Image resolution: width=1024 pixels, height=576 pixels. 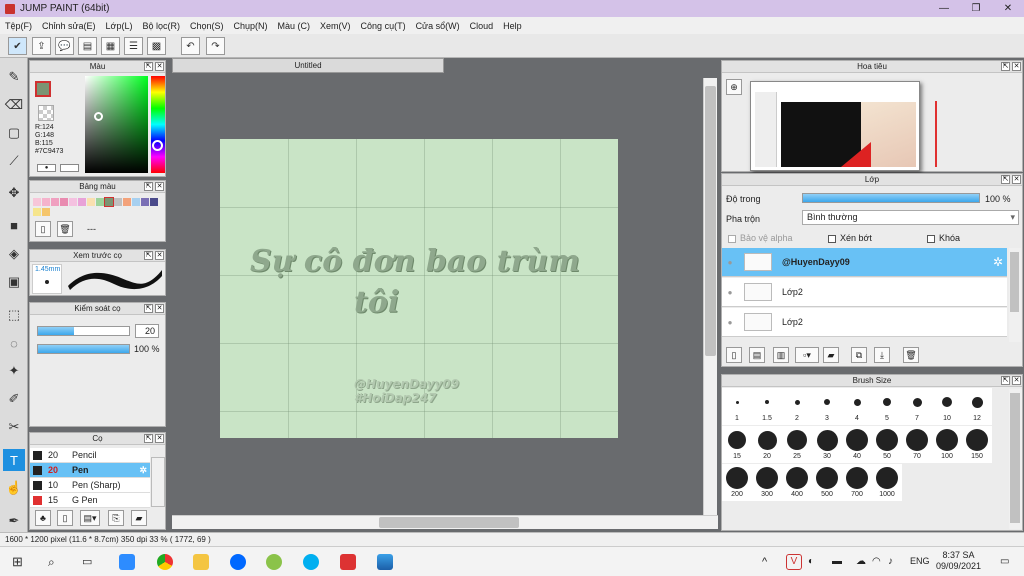 I want to click on brush-size-cell: 7, so click(x=917, y=406).